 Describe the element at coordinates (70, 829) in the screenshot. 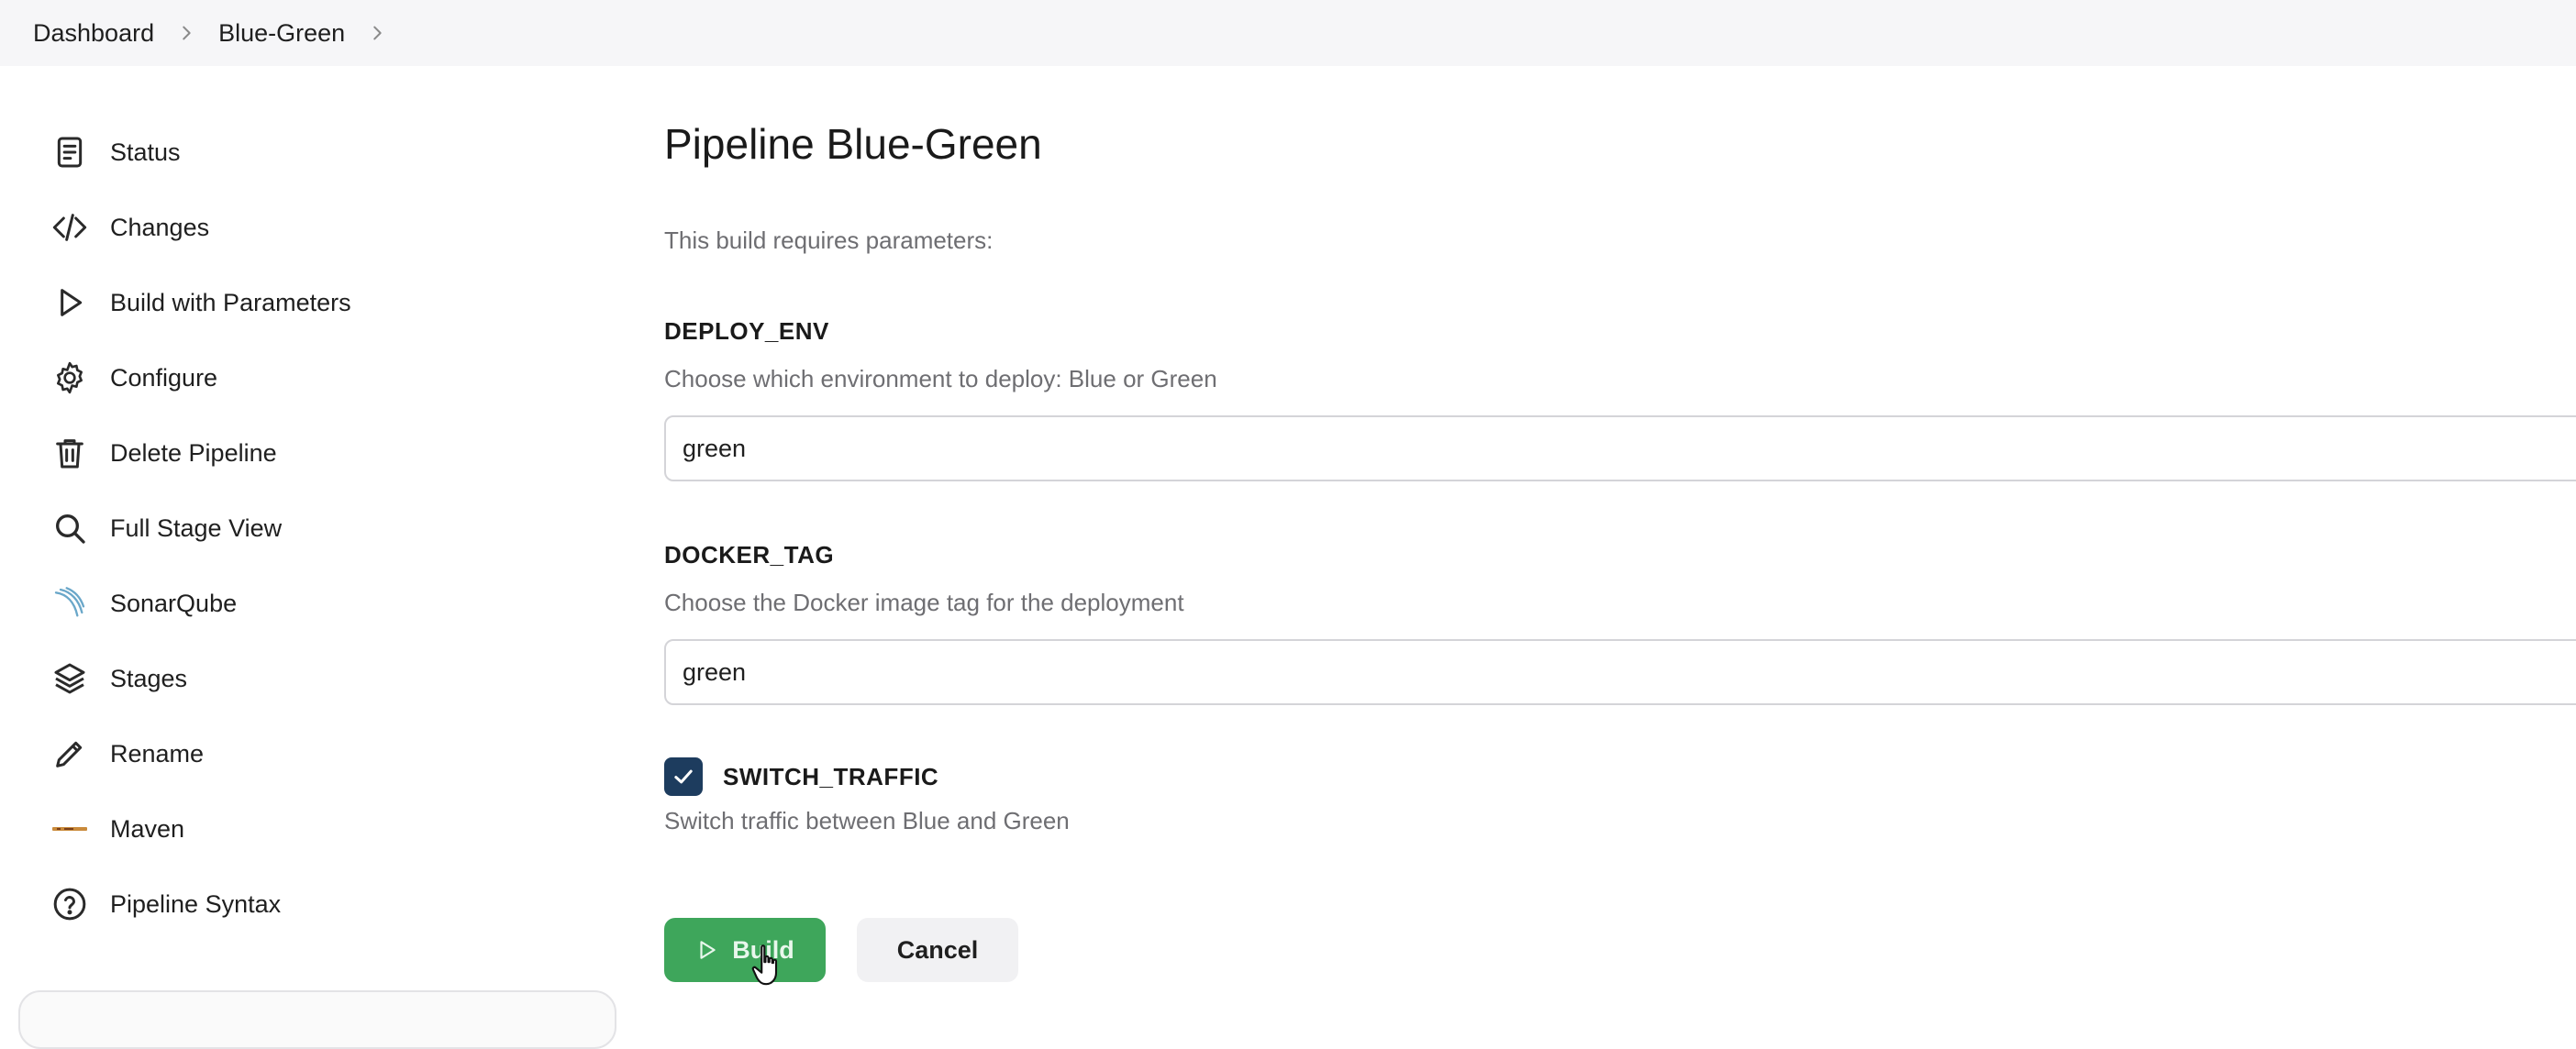

I see `maven-icon` at that location.